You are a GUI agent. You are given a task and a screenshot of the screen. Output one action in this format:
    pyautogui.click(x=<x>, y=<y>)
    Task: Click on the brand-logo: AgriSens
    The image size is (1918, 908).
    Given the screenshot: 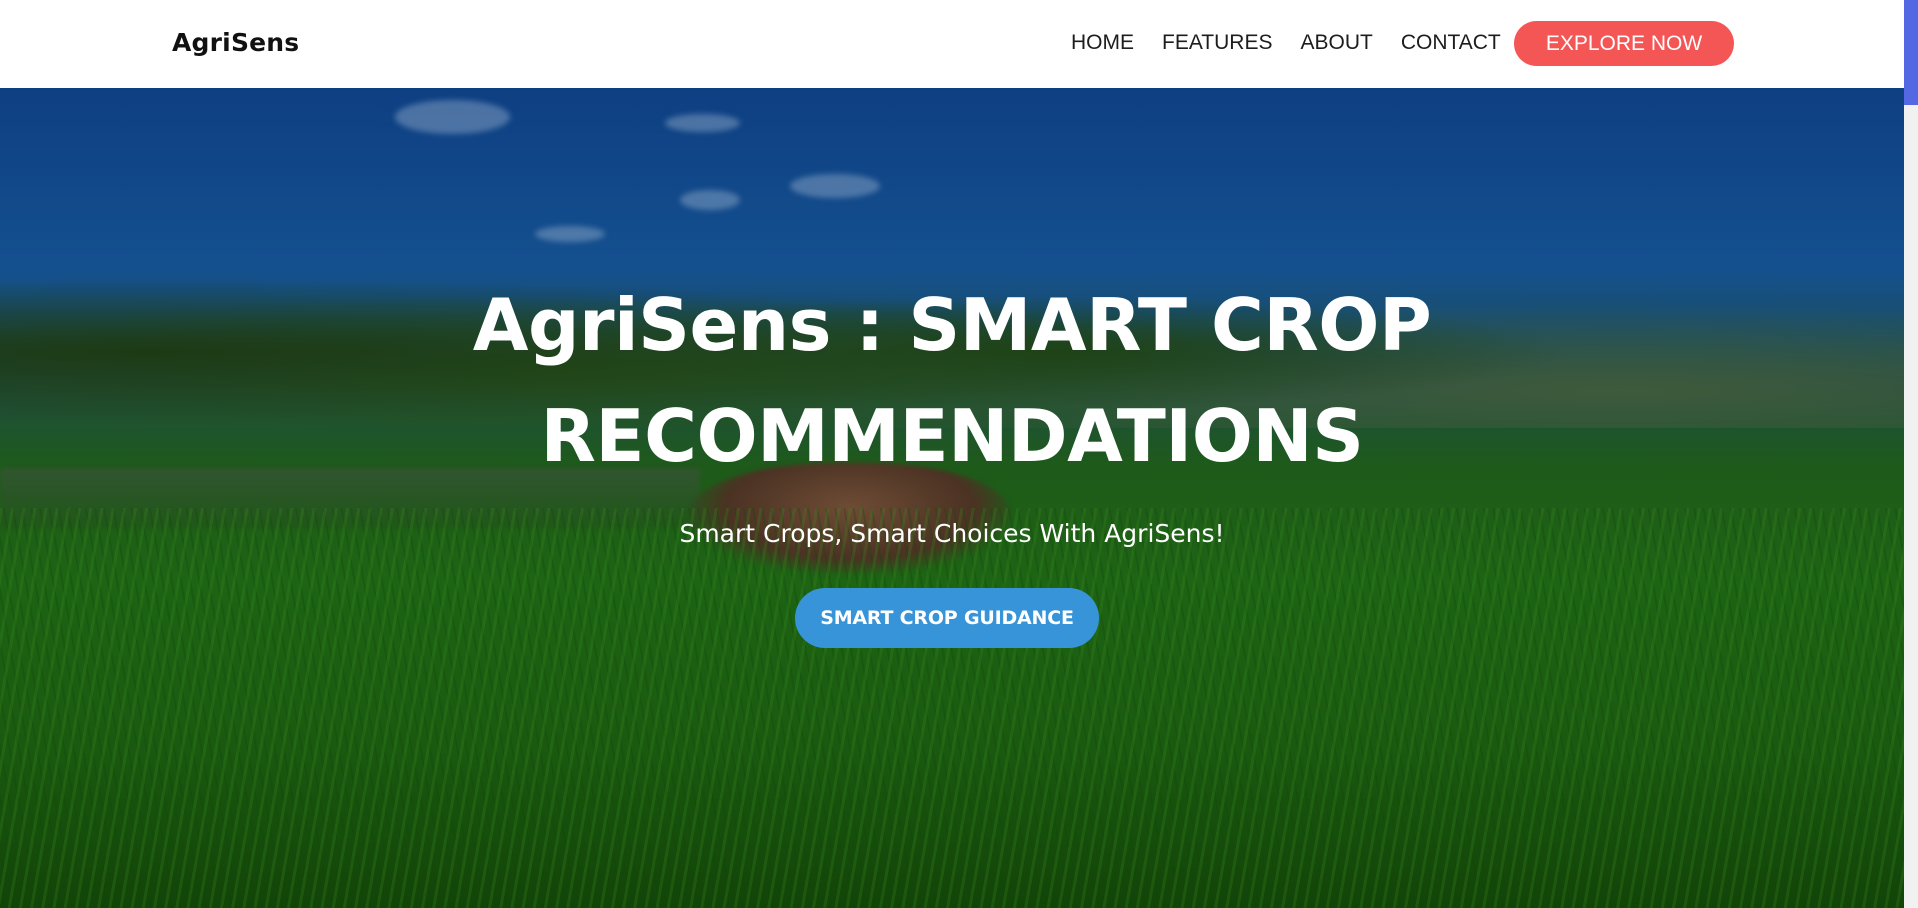 What is the action you would take?
    pyautogui.click(x=235, y=42)
    